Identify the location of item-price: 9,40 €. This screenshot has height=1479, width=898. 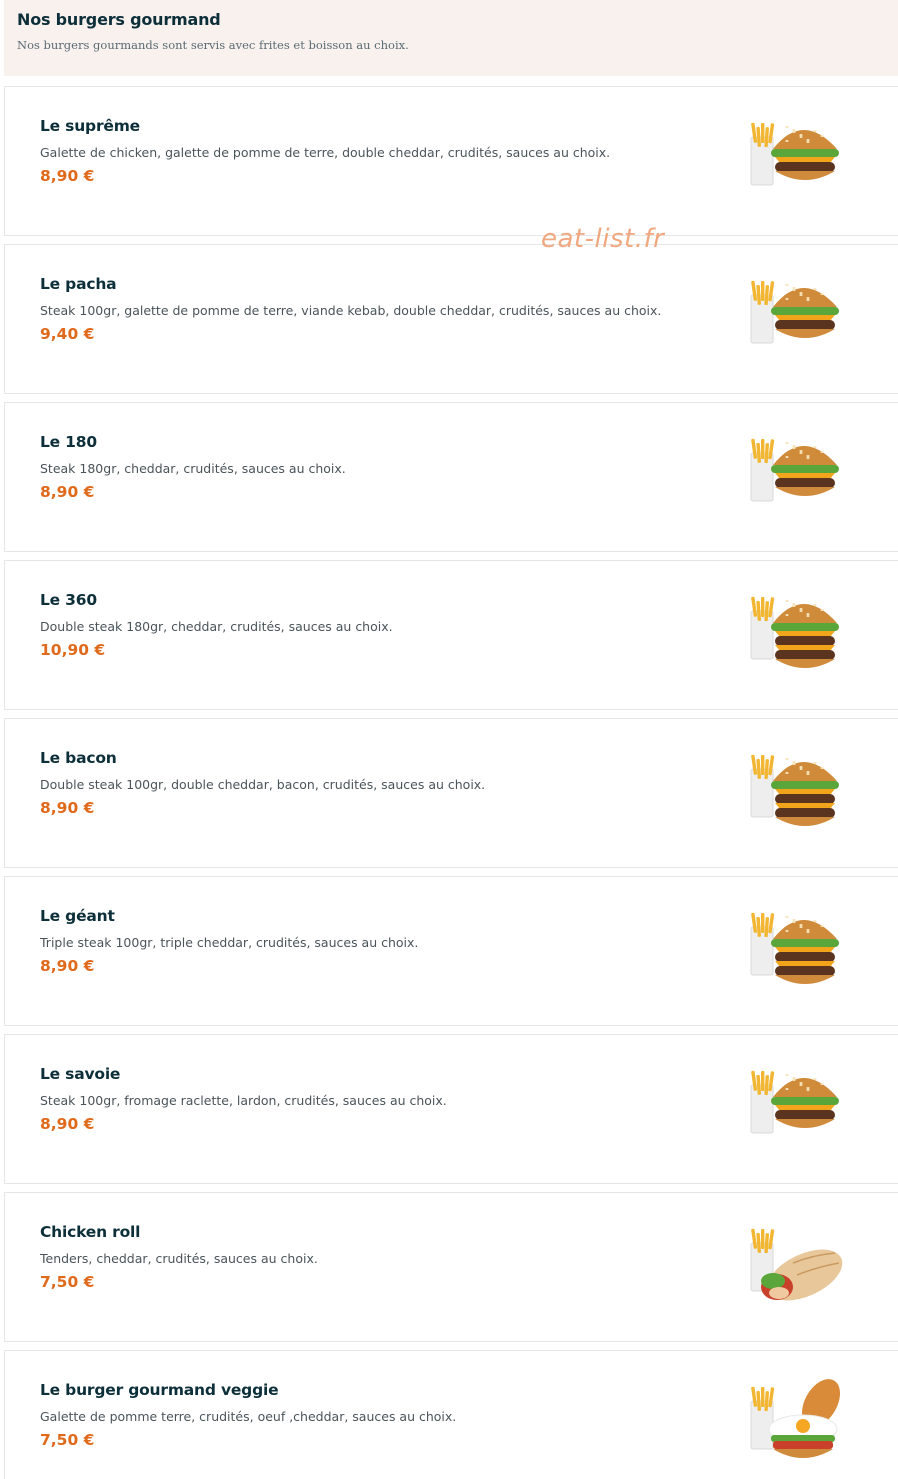
(67, 334).